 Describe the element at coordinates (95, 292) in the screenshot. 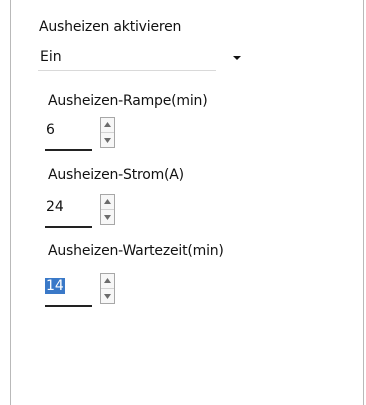

I see `wait-spinbox: 14` at that location.